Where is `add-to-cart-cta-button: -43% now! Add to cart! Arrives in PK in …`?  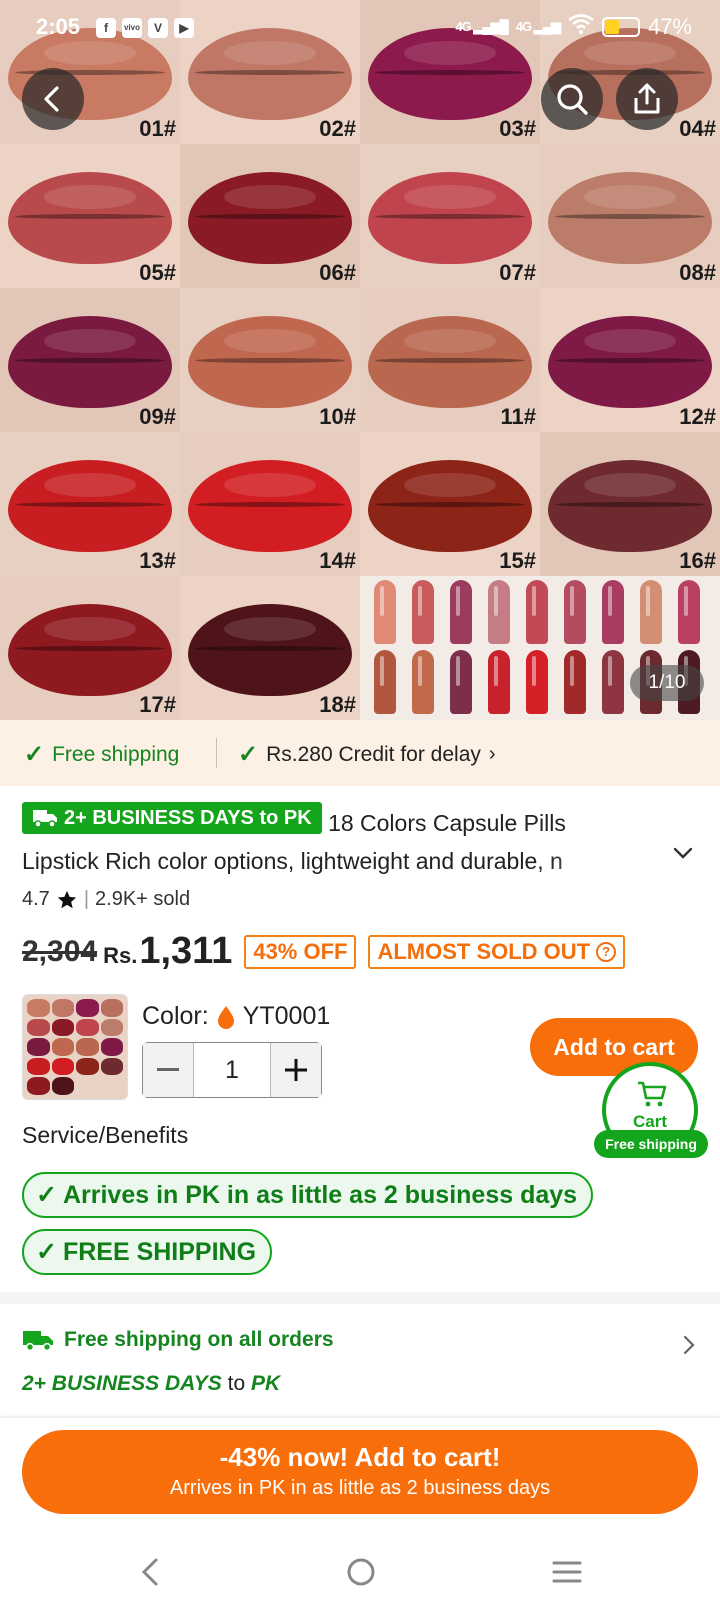
add-to-cart-cta-button: -43% now! Add to cart! Arrives in PK in … is located at coordinates (360, 1472).